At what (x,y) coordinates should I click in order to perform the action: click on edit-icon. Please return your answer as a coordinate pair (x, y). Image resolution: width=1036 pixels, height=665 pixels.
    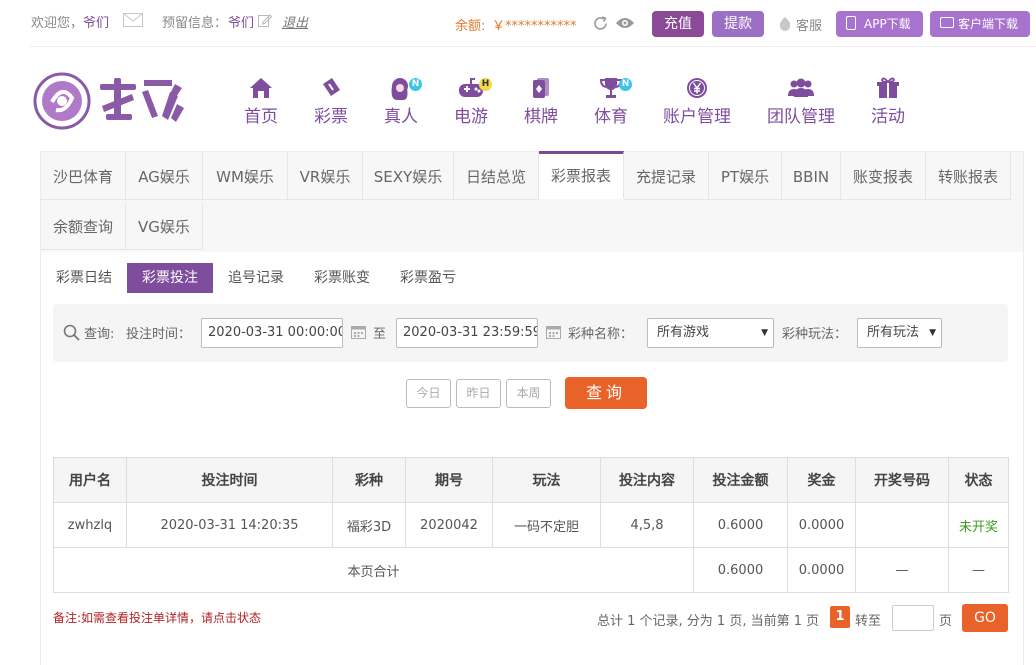
    Looking at the image, I should click on (265, 22).